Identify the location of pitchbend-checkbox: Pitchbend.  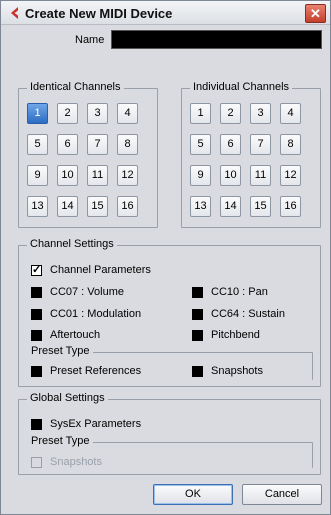
(252, 336).